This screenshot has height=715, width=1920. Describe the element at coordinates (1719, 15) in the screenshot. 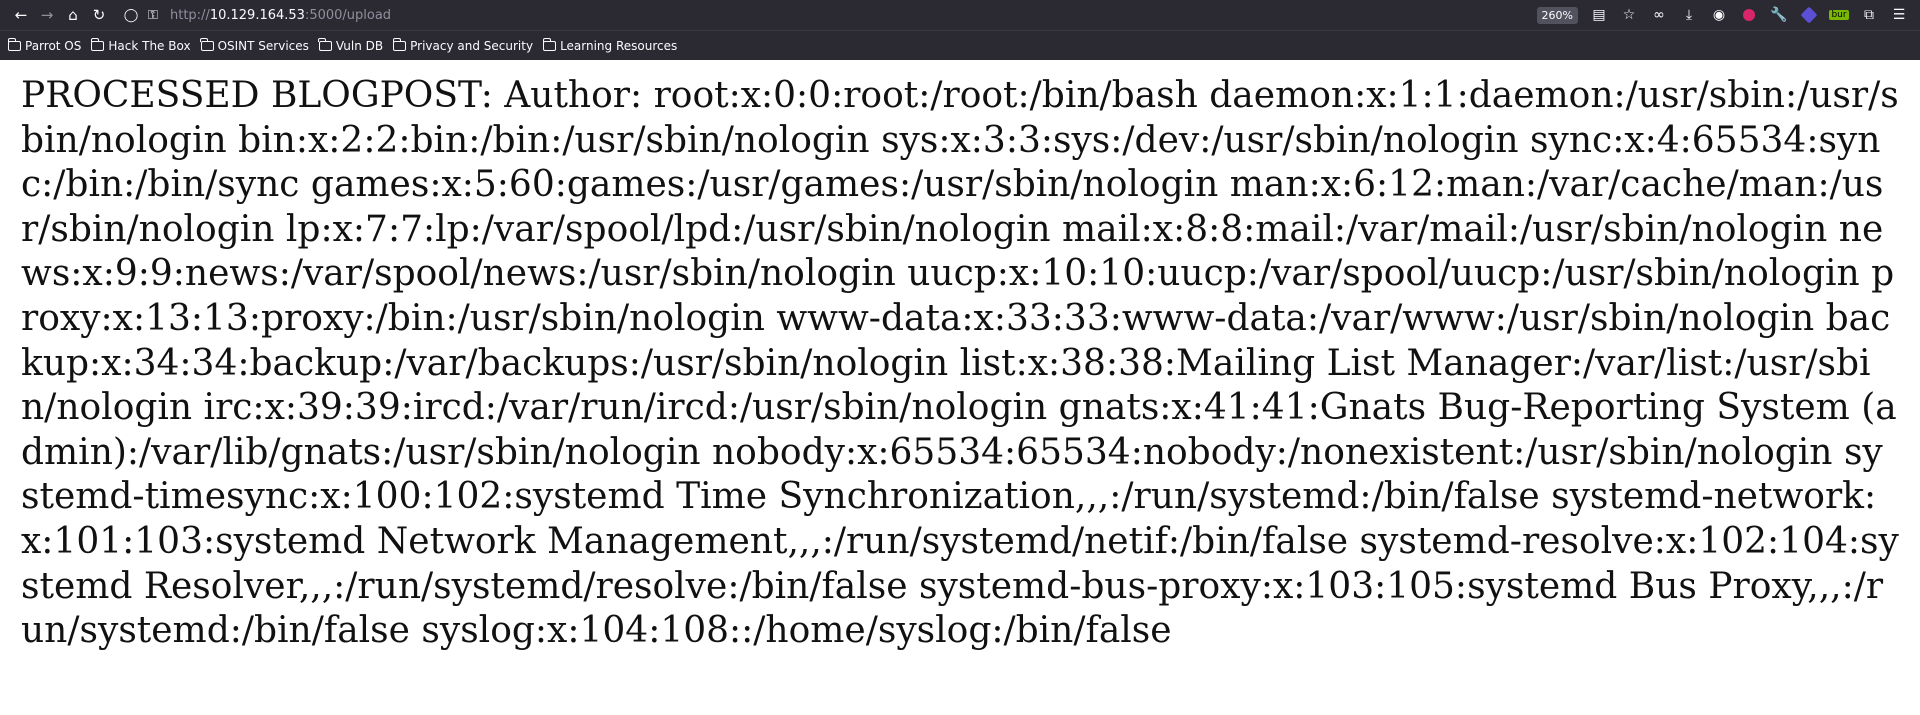

I see `account-icon: ◉` at that location.